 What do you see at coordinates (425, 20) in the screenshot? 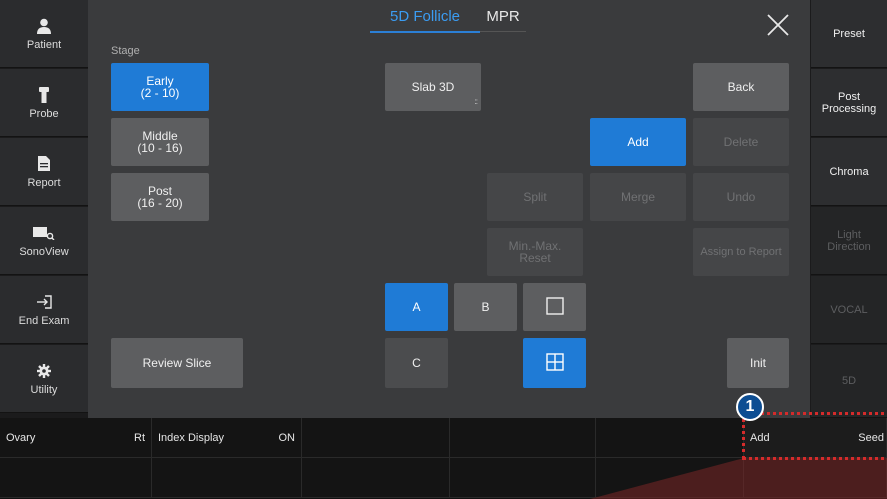
I see `tab-5d-follicle: 5D Follicle` at bounding box center [425, 20].